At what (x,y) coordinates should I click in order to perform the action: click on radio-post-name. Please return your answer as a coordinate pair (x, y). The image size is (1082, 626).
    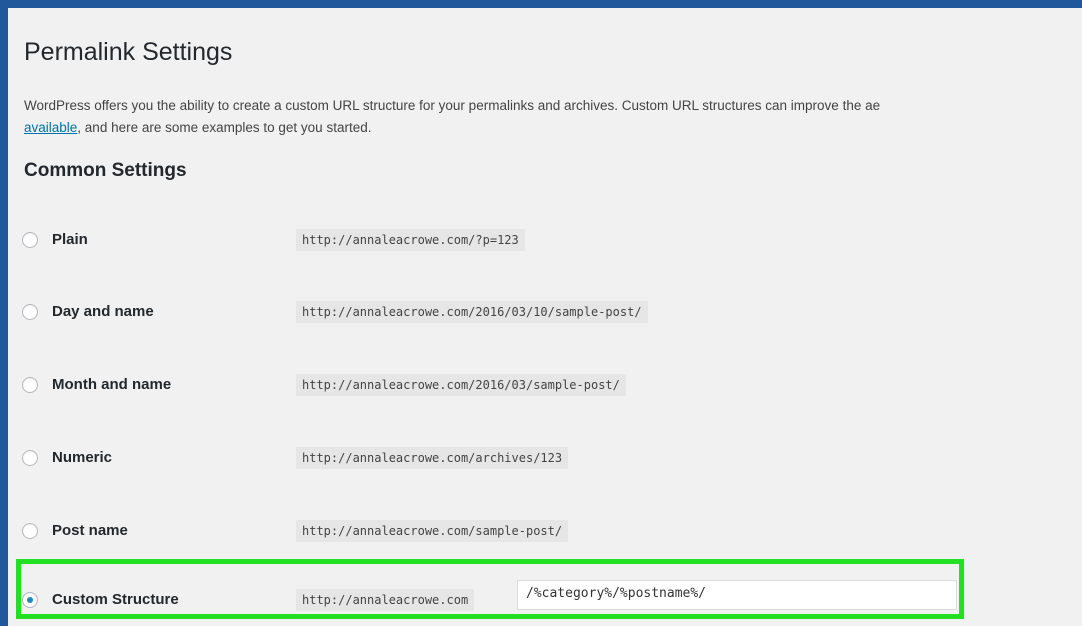
    Looking at the image, I should click on (30, 531).